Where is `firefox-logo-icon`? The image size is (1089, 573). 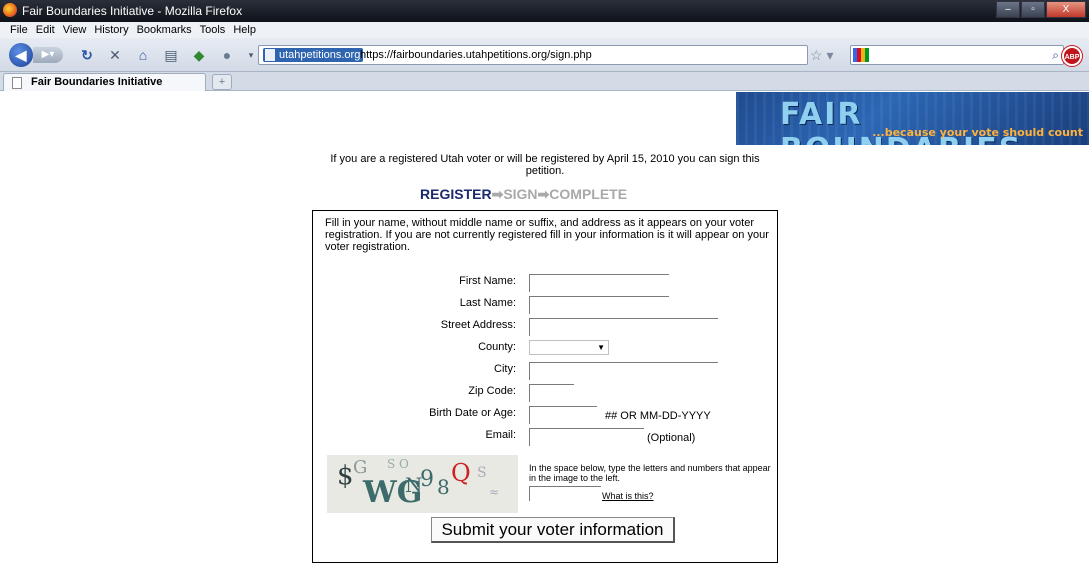 firefox-logo-icon is located at coordinates (10, 10).